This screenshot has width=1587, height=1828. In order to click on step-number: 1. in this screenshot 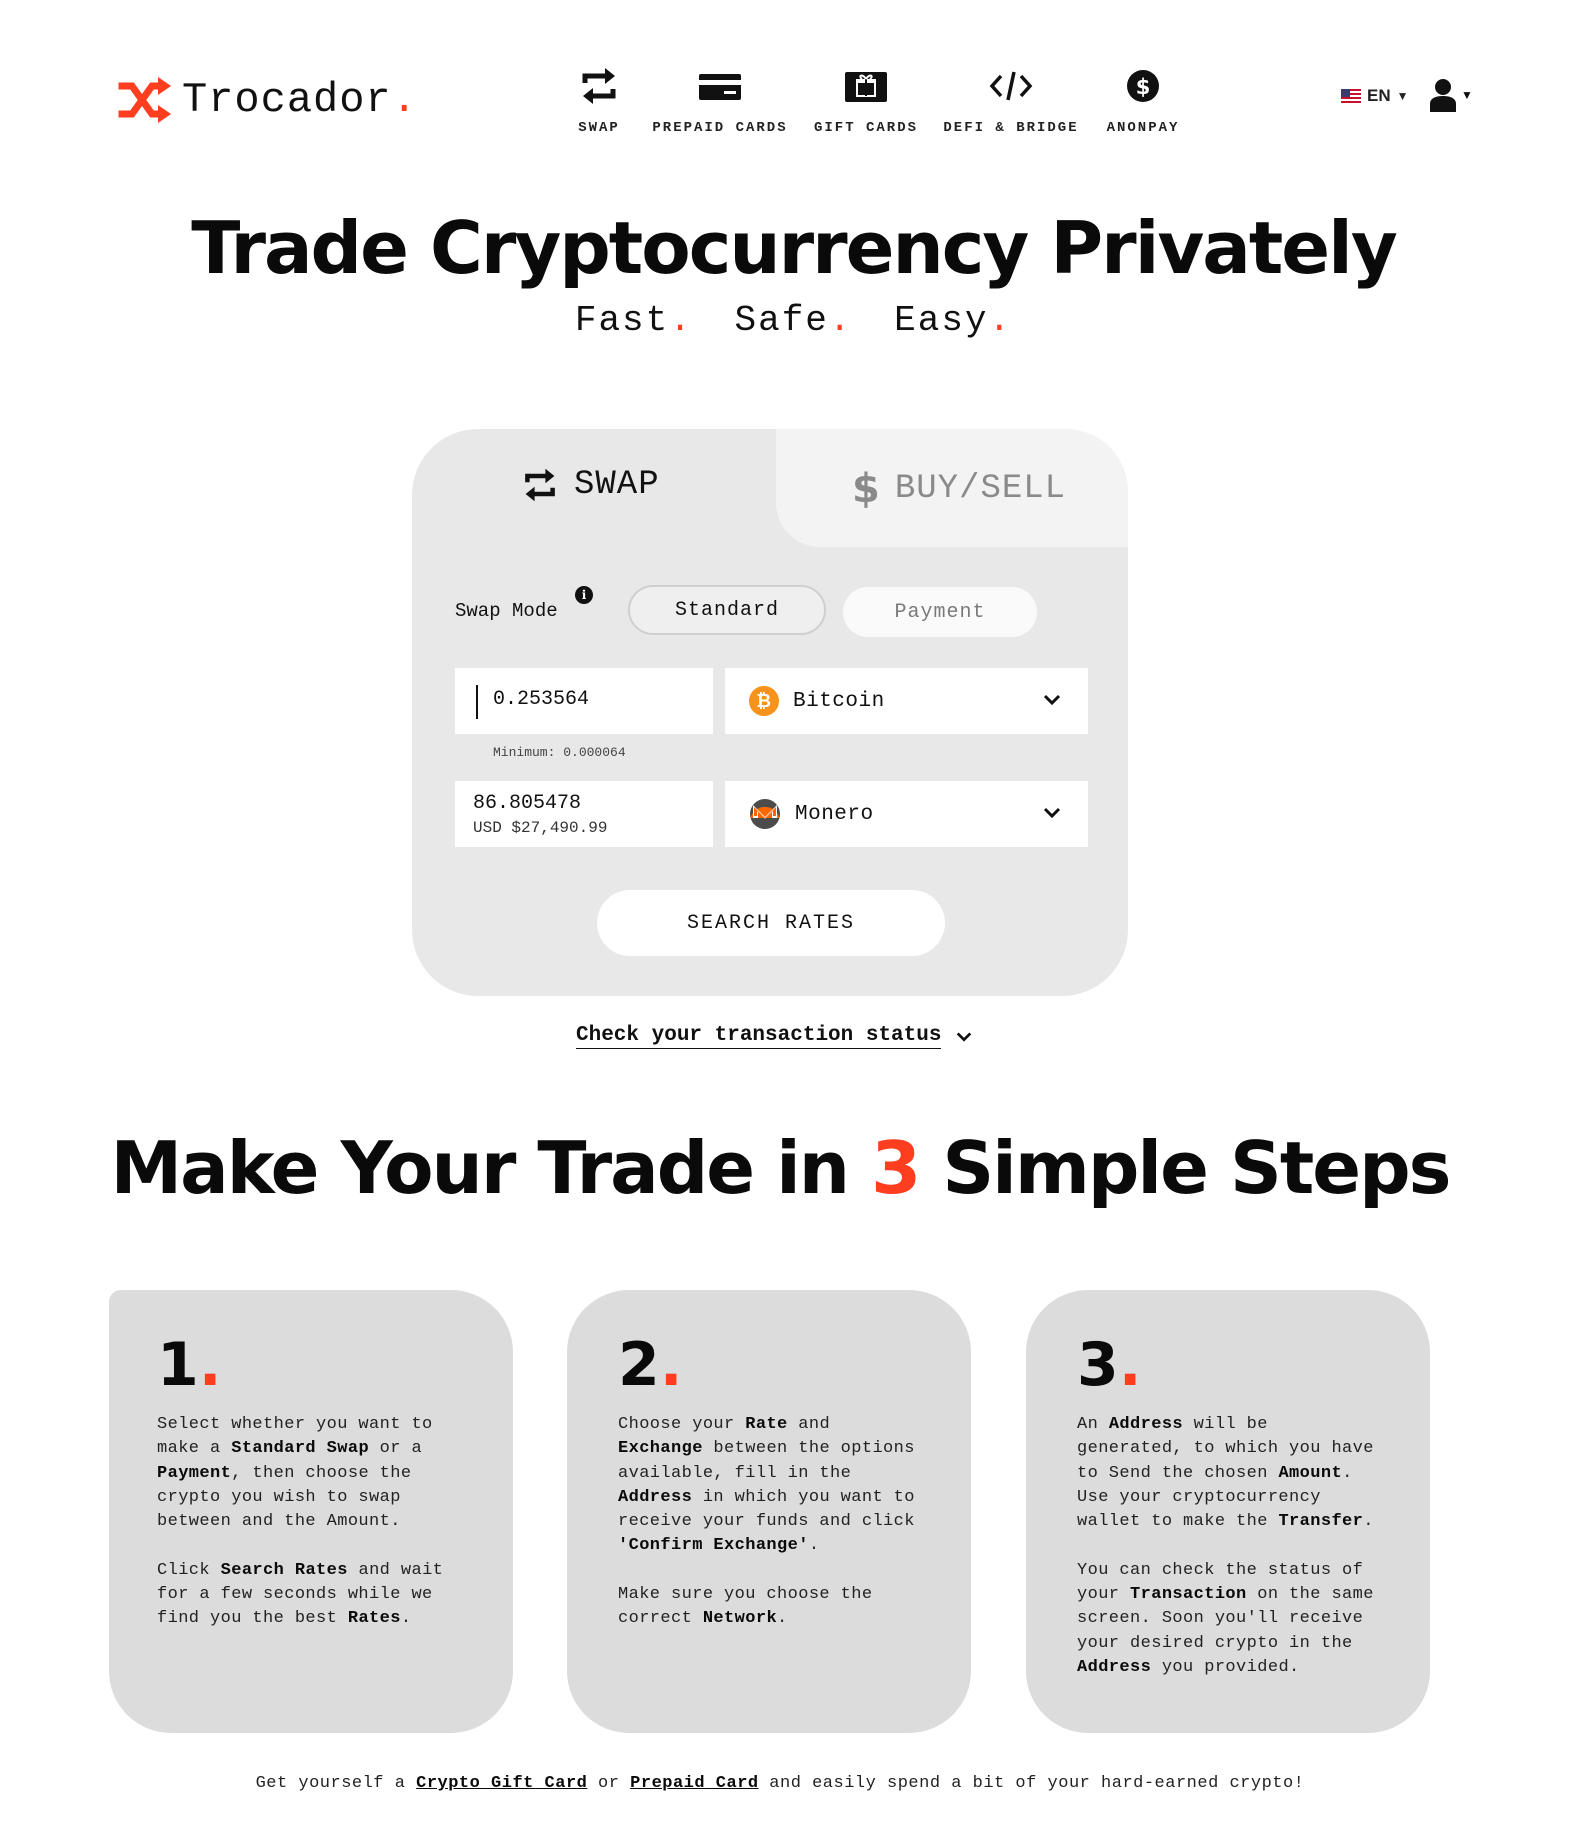, I will do `click(189, 1365)`.